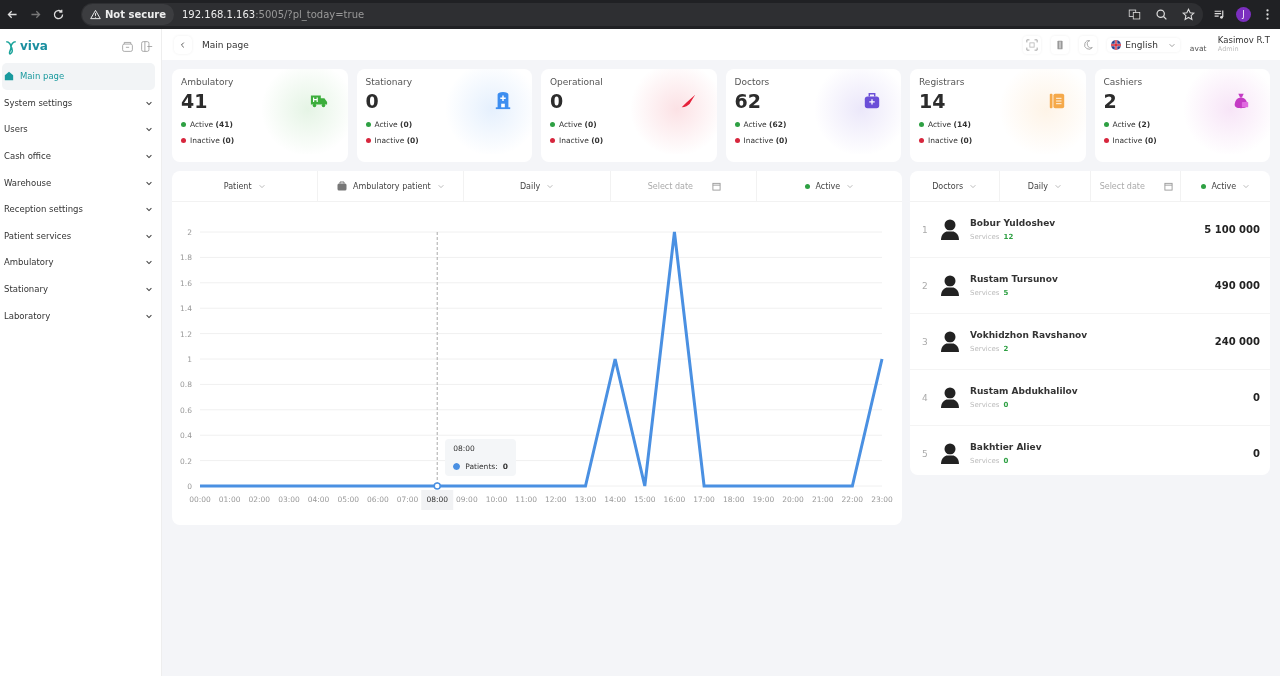  I want to click on user-name: Kasimov R.T, so click(1243, 41).